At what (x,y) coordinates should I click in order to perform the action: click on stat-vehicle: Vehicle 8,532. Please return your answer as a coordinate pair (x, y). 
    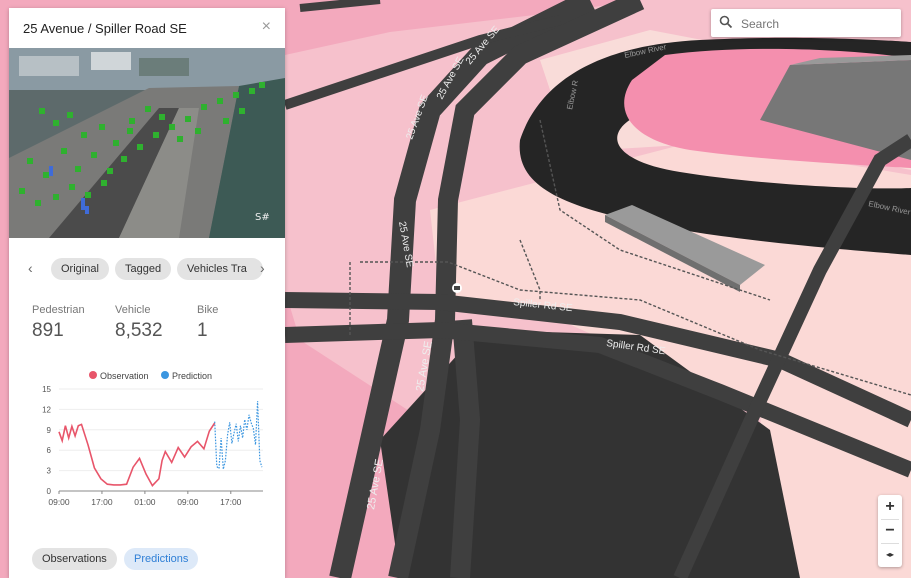
    Looking at the image, I should click on (139, 323).